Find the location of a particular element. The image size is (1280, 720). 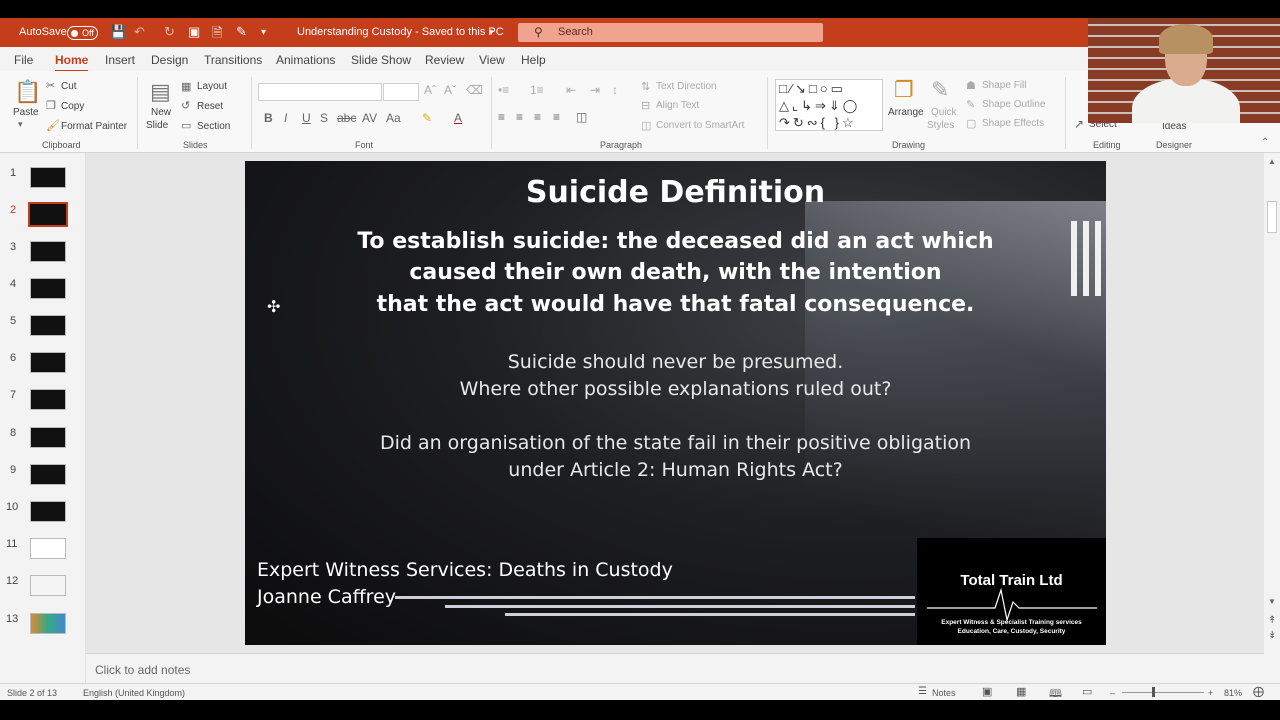

obligation-line-2: under Article 2: Human Rights Act? is located at coordinates (675, 470).